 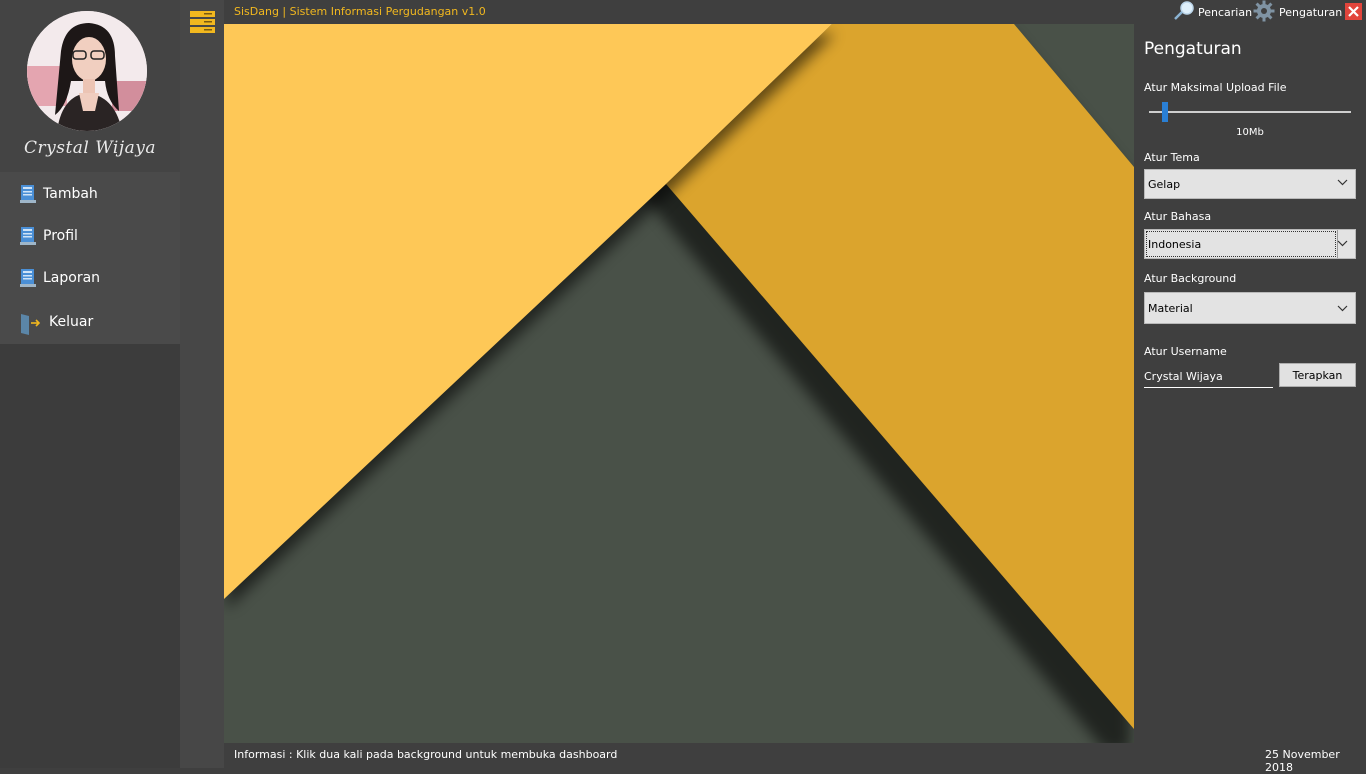 I want to click on upload-value: 10Mb, so click(x=1250, y=132).